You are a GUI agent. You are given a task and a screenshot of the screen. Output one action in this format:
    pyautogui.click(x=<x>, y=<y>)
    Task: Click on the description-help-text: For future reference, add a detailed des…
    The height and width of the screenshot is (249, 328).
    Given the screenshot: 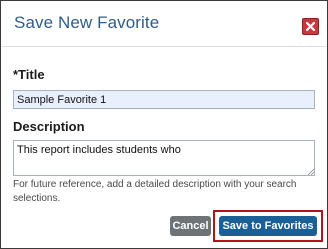 What is the action you would take?
    pyautogui.click(x=155, y=191)
    